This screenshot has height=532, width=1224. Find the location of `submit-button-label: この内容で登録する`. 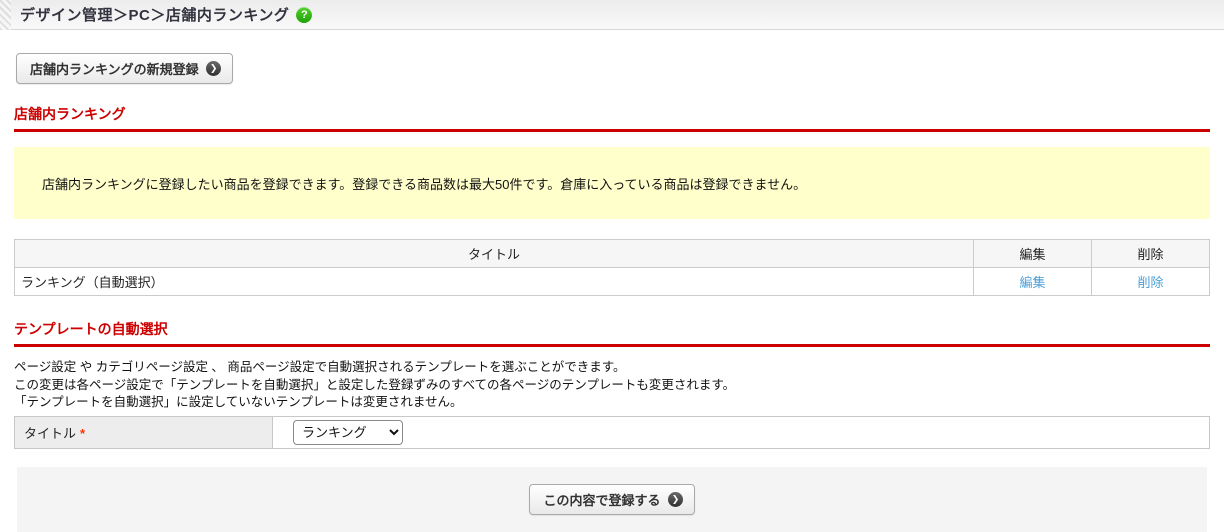

submit-button-label: この内容で登録する is located at coordinates (602, 500).